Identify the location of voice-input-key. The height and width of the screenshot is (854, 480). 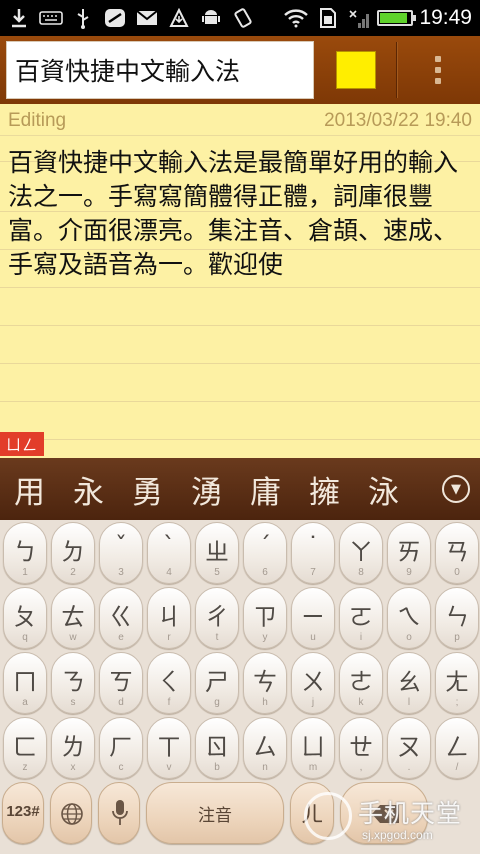
(119, 813).